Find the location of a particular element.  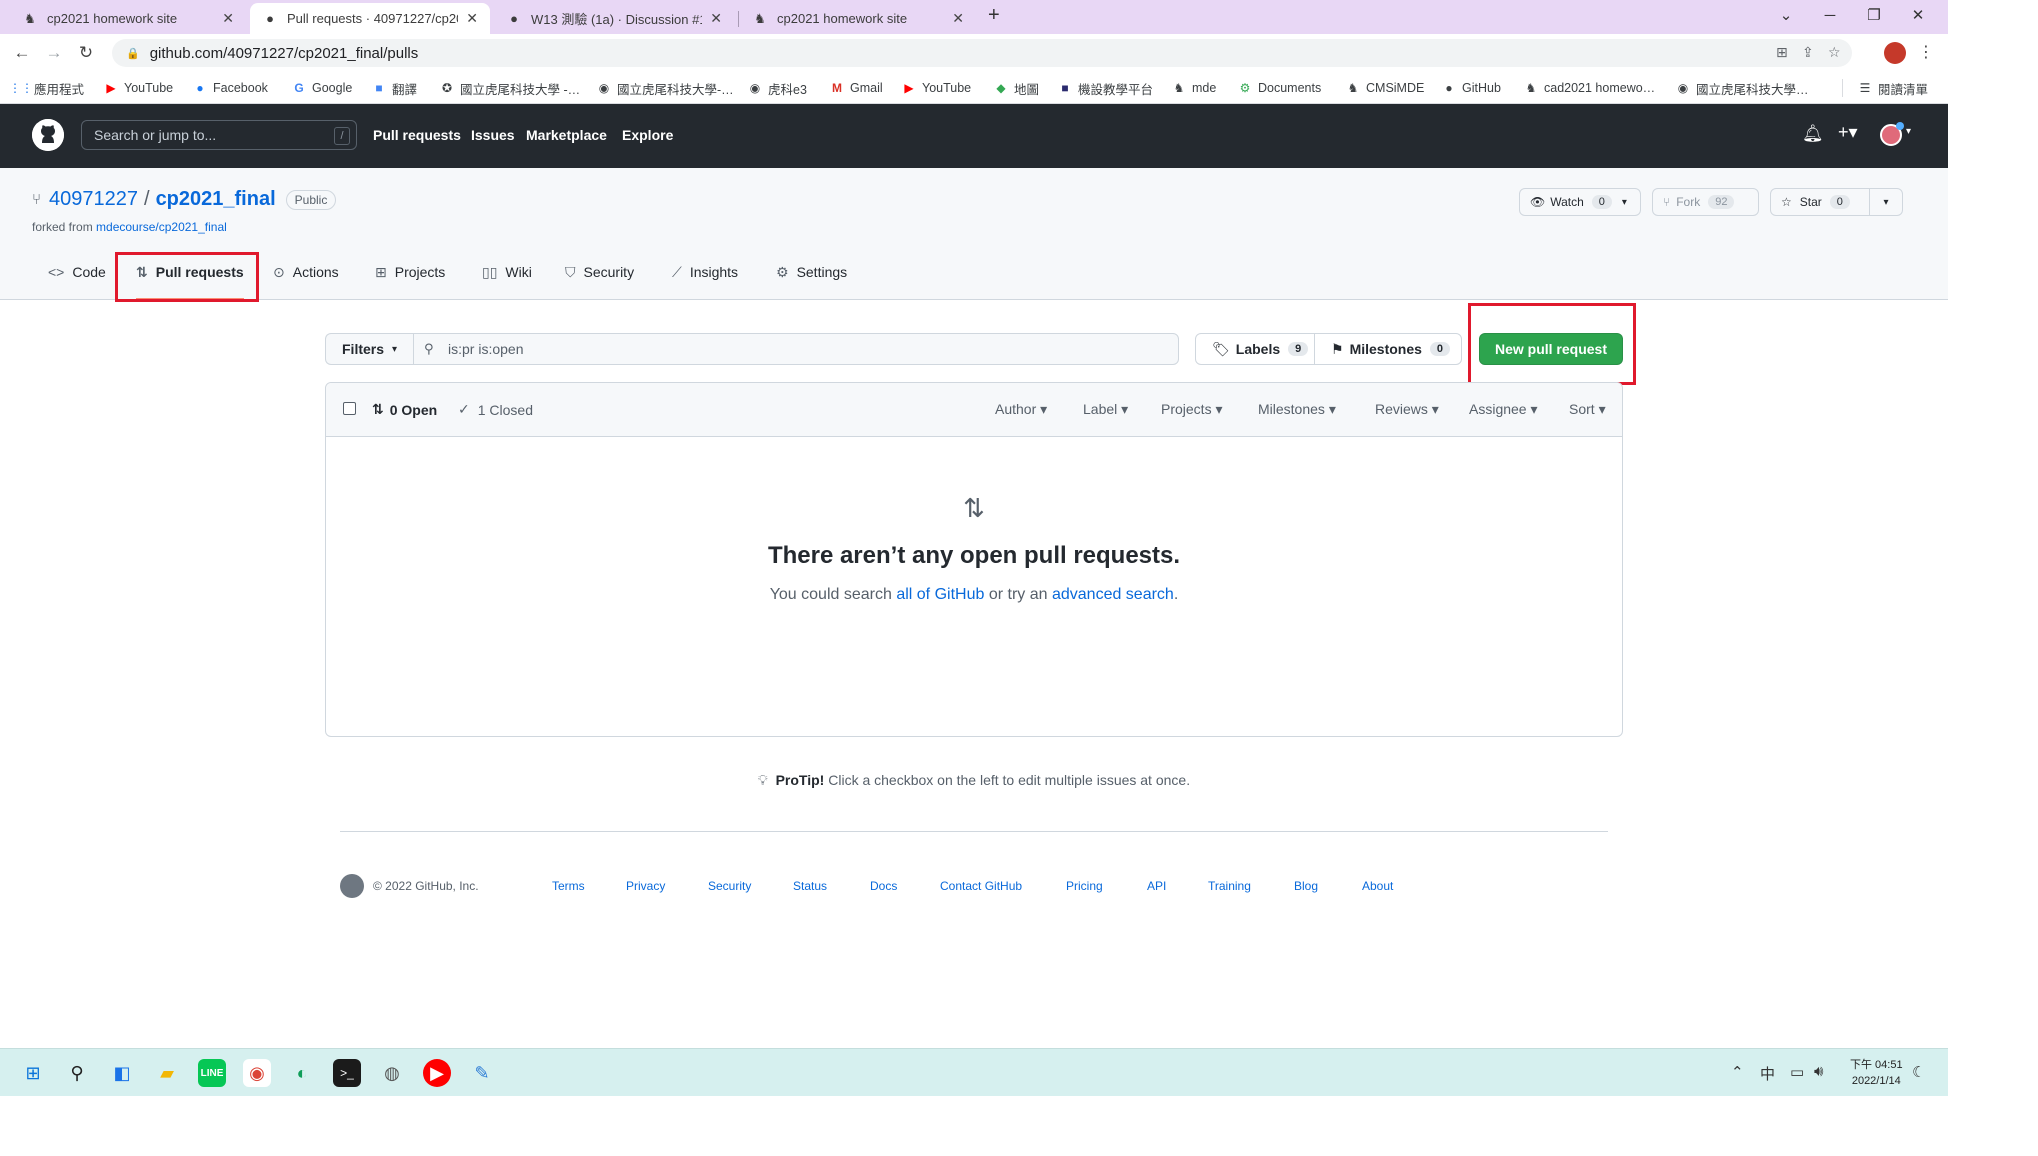

task-view-icon: ◧ is located at coordinates (122, 1073).